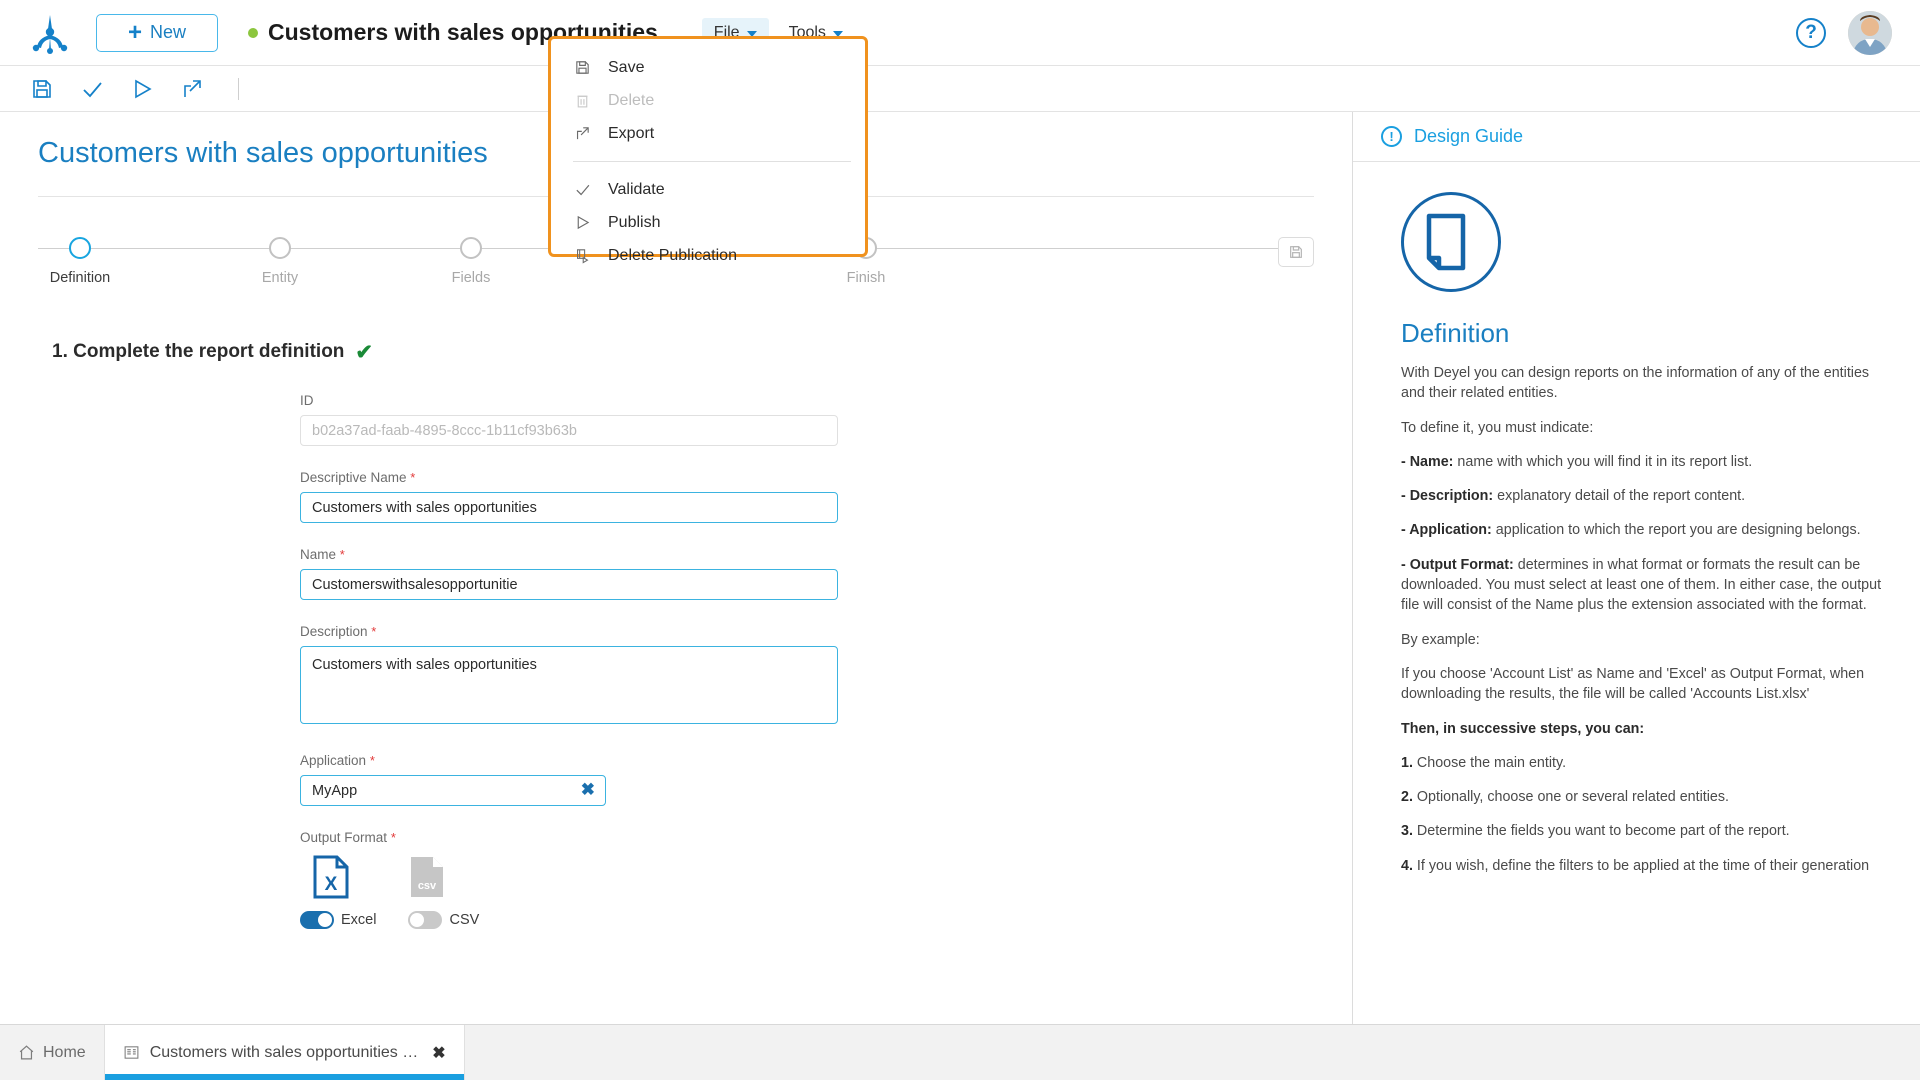 The width and height of the screenshot is (1920, 1080). Describe the element at coordinates (672, 255) in the screenshot. I see `menu-item-delete-publication-label: Delete Publication` at that location.